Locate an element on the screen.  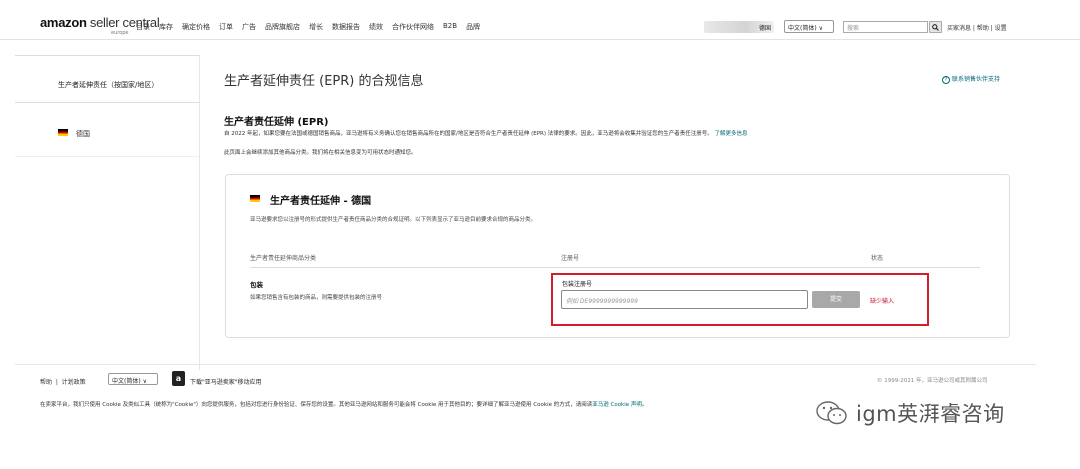
main-nav: 目录 库存 确定价格 订单 广告 品牌旗舰店 增长 数据报告 绩效 合作伙伴网络 B2B 品牌 is located at coordinates (312, 27).